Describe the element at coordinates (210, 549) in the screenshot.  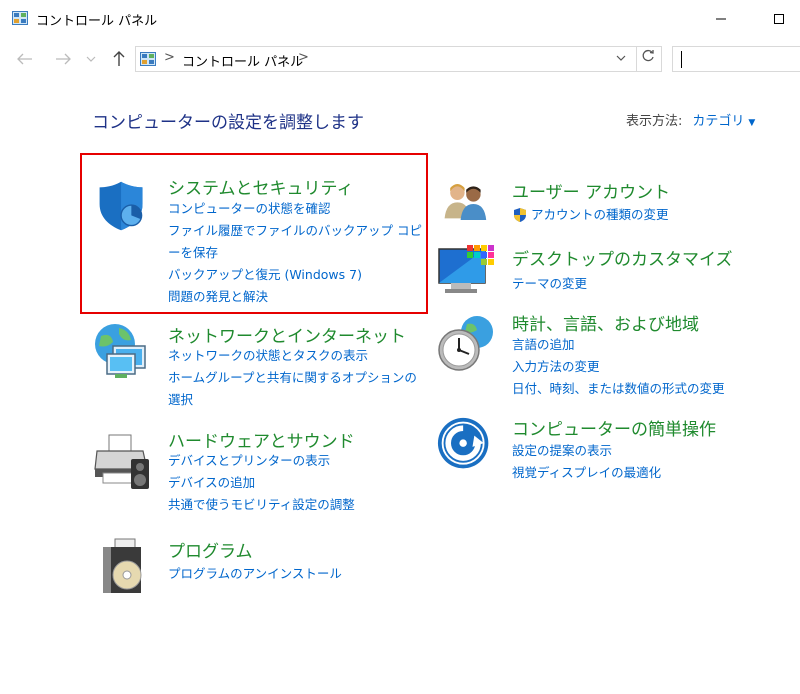
I see `category-title-programs: プログラム` at that location.